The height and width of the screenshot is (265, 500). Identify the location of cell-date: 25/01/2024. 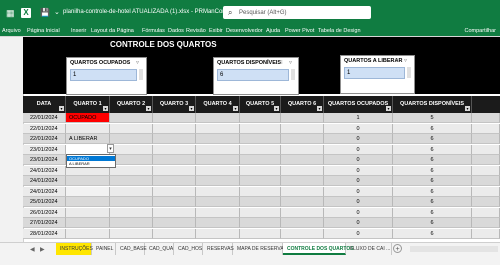
(44, 202).